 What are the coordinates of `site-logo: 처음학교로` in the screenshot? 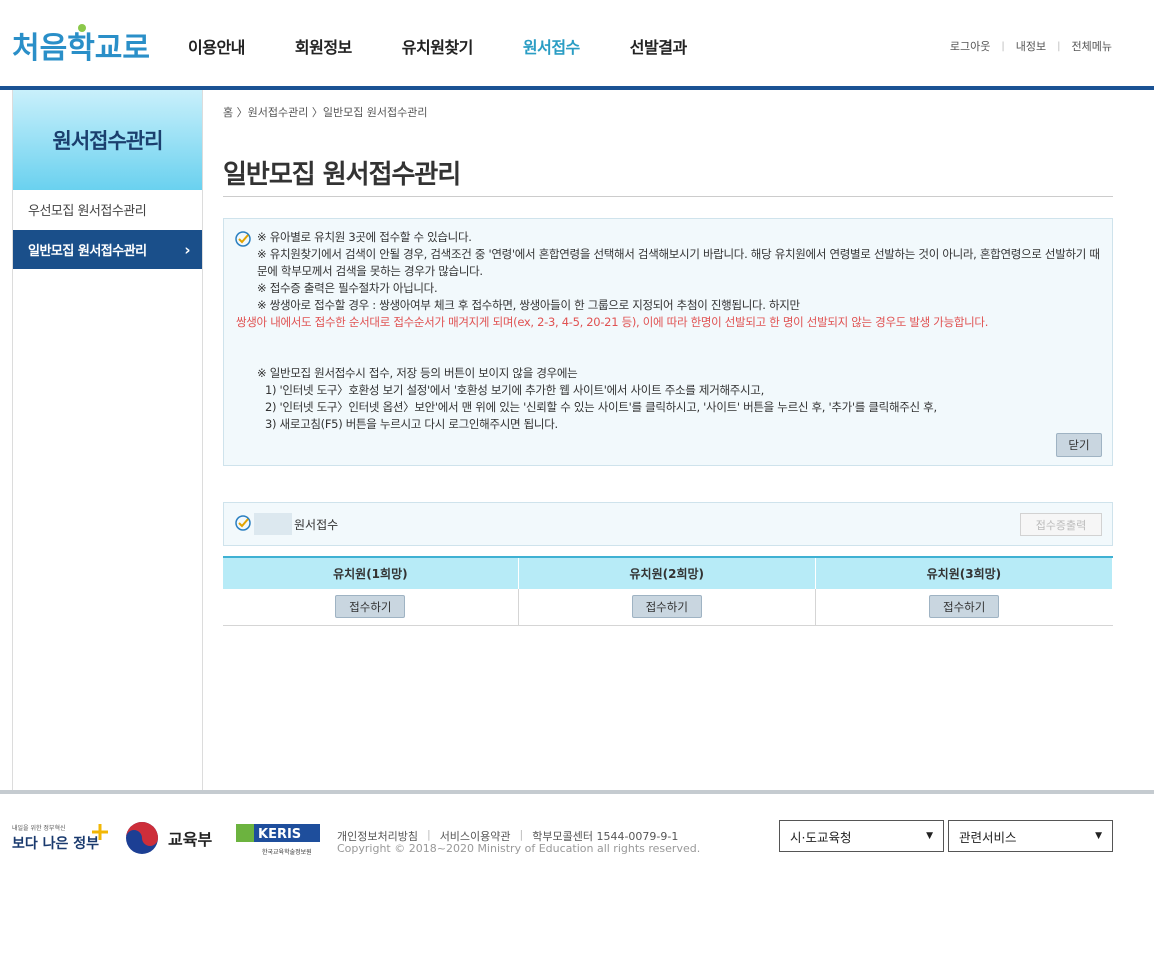 It's located at (82, 44).